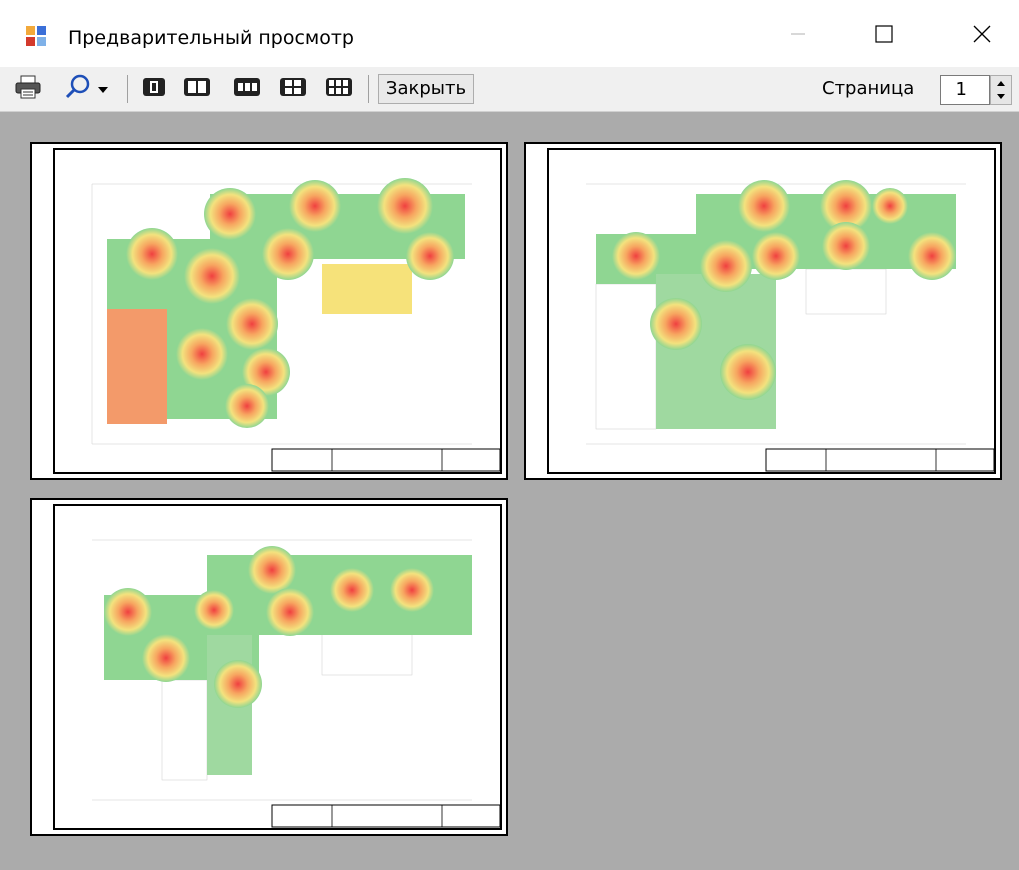 This screenshot has width=1019, height=870. I want to click on six-pages-button, so click(339, 89).